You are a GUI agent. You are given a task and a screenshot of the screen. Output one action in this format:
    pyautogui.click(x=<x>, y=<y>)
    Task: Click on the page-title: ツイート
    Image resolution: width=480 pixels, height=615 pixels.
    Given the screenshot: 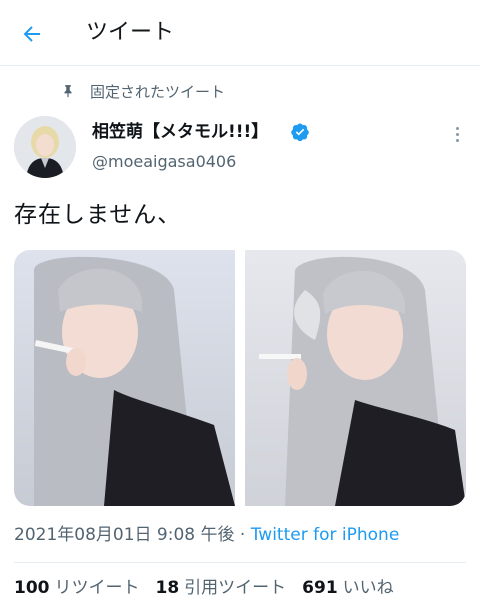 What is the action you would take?
    pyautogui.click(x=130, y=32)
    